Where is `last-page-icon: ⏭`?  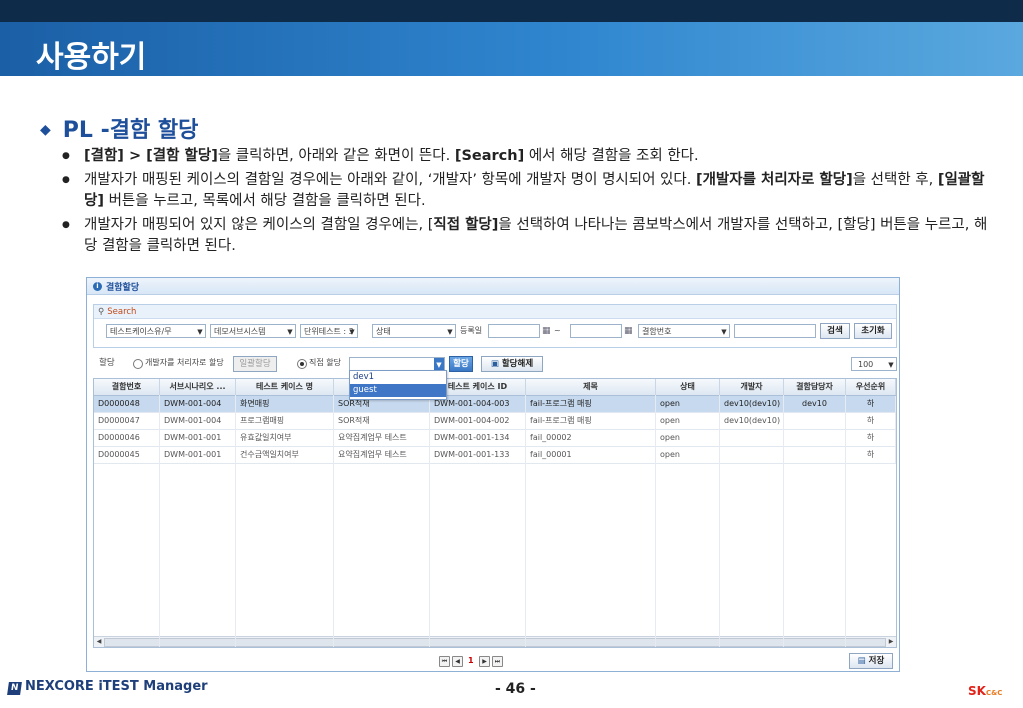
last-page-icon: ⏭ is located at coordinates (497, 661).